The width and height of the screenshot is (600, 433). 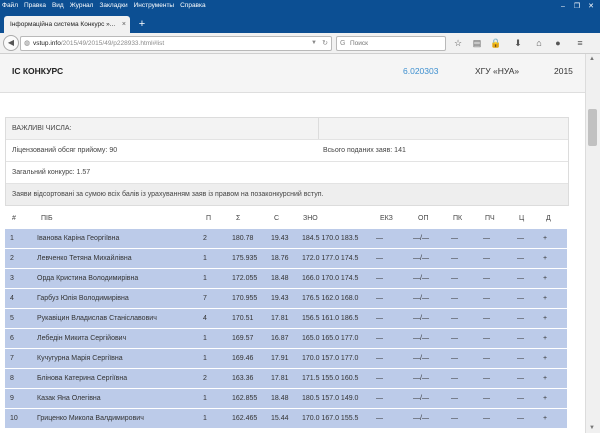 I want to click on app-title: ІС КОНКУРС, so click(x=37, y=71).